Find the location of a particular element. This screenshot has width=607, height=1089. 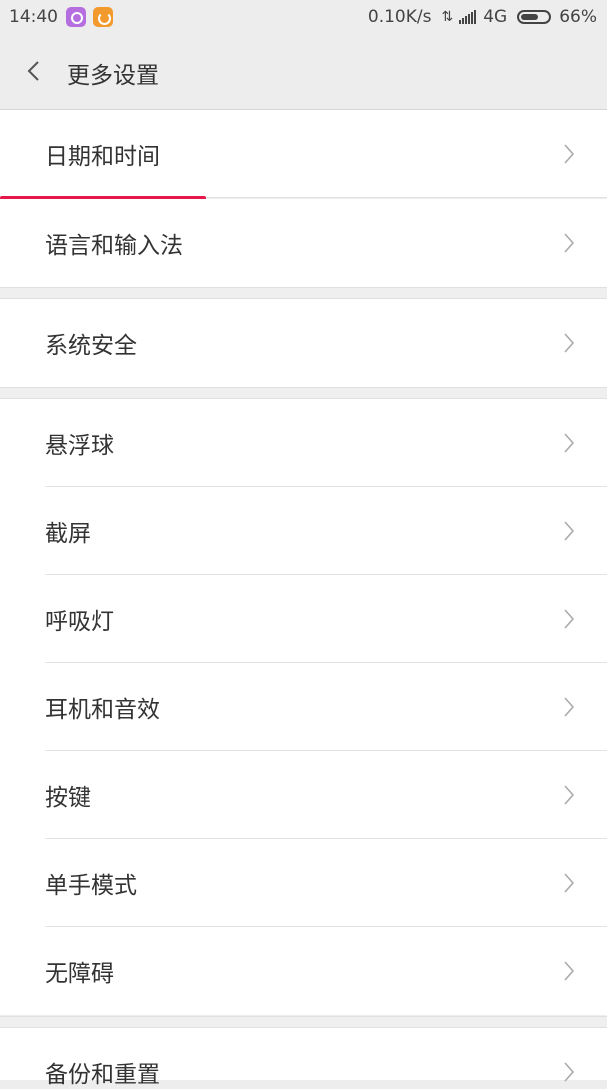

settings-item-label: 悬浮球 is located at coordinates (79, 446).